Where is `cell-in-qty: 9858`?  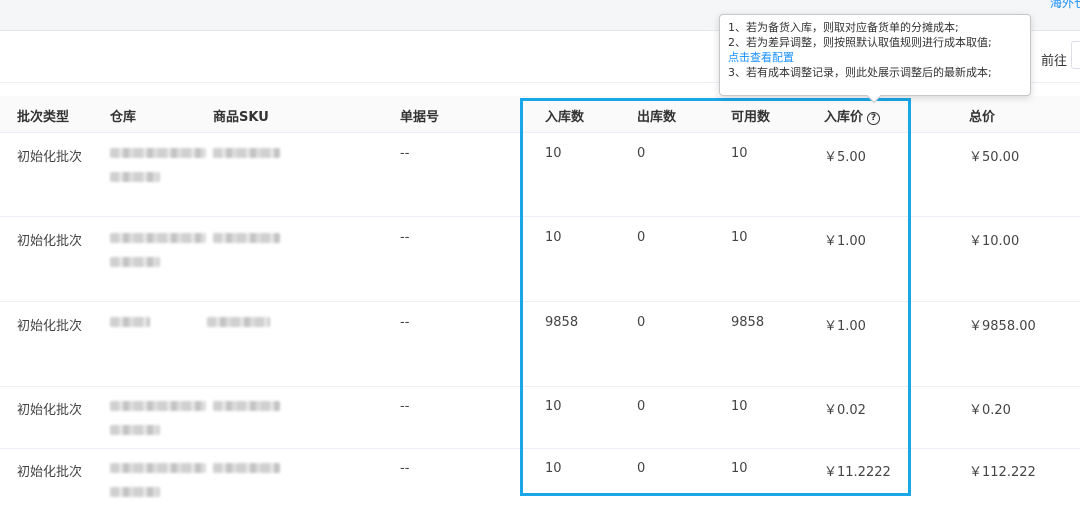
cell-in-qty: 9858 is located at coordinates (562, 322).